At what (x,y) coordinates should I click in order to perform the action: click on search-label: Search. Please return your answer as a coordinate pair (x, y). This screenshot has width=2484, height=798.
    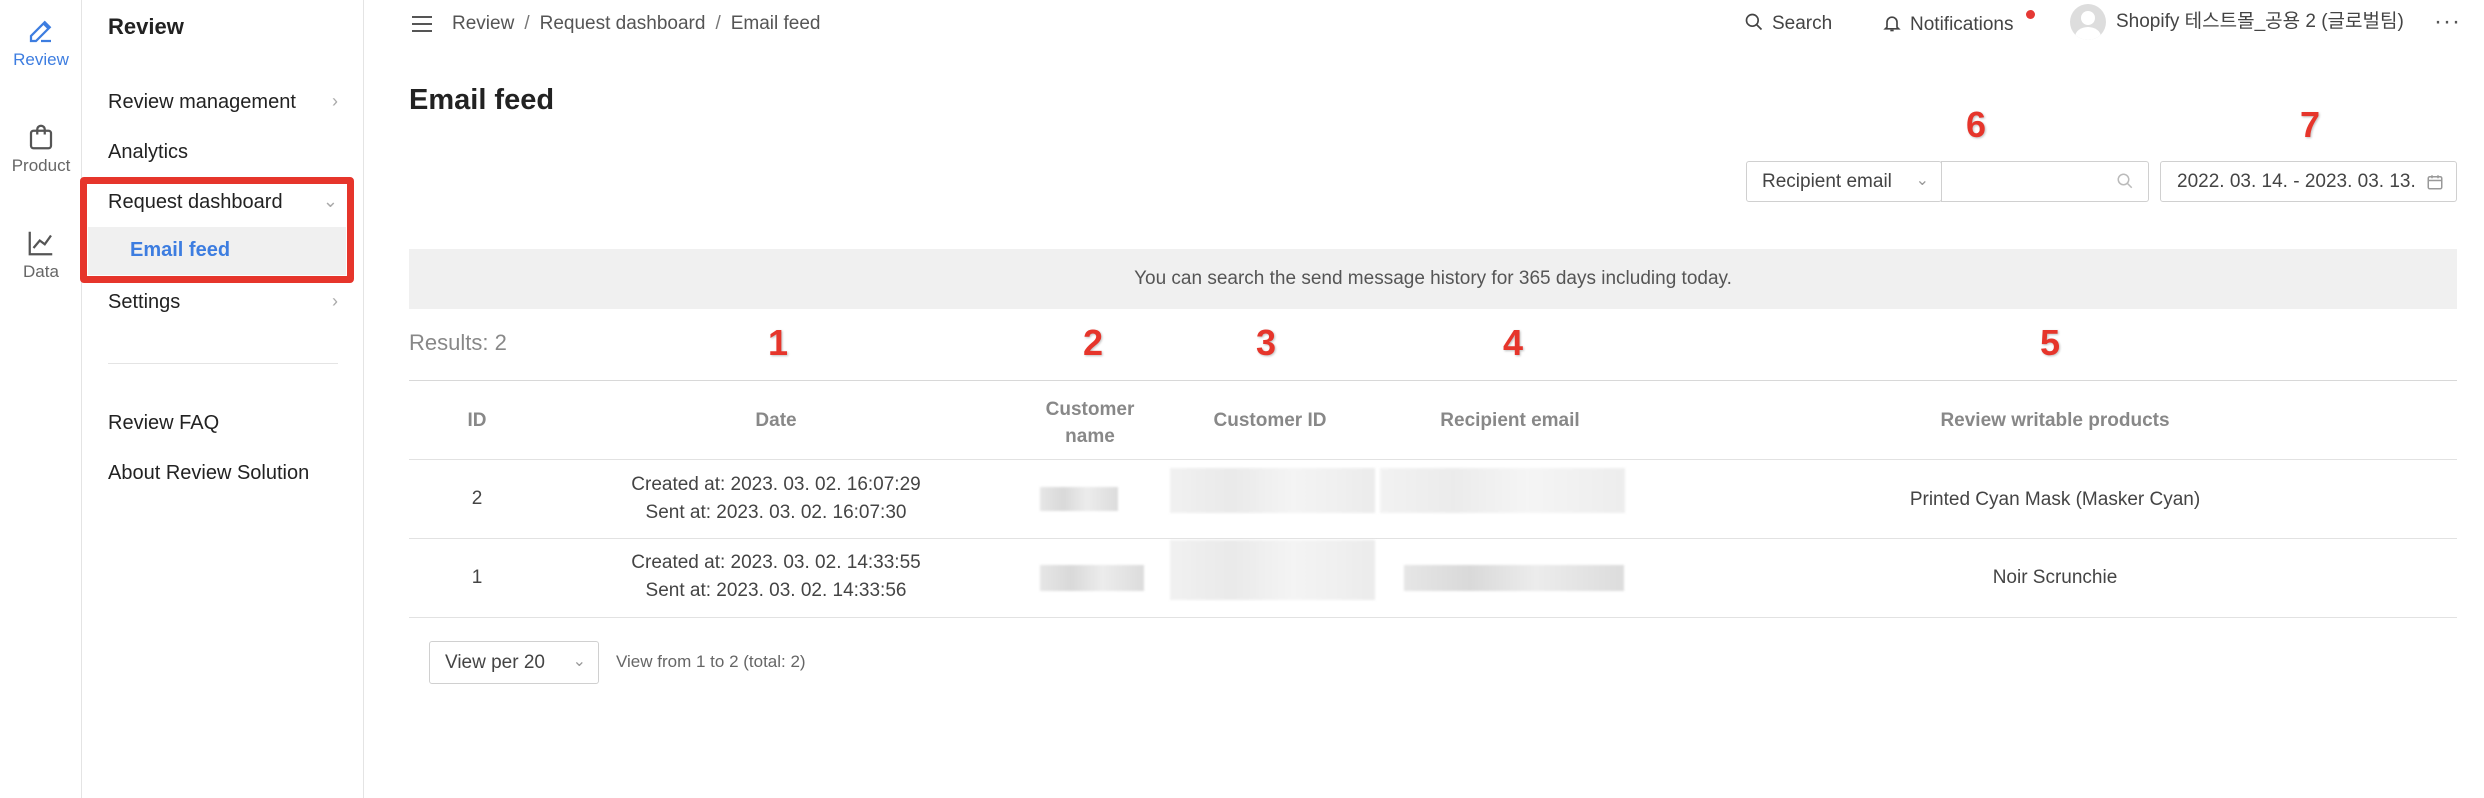
    Looking at the image, I should click on (1802, 23).